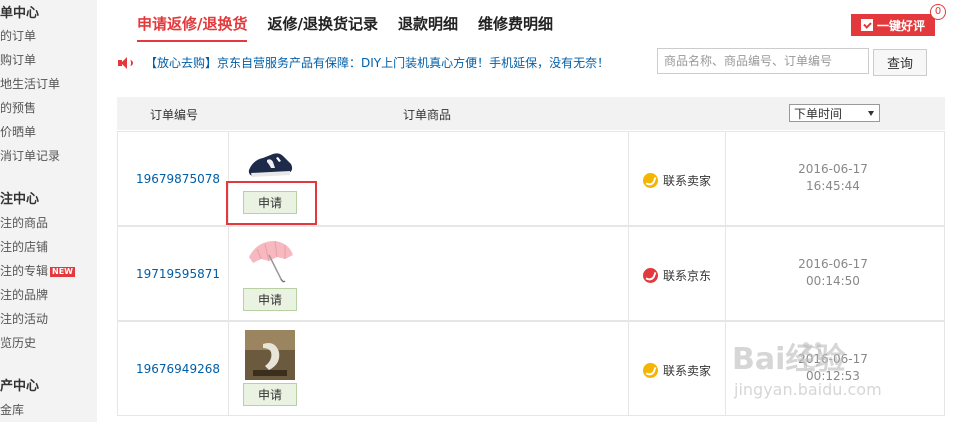 The width and height of the screenshot is (954, 427). I want to click on tab-return-records: 返修/退换货记录, so click(322, 27).